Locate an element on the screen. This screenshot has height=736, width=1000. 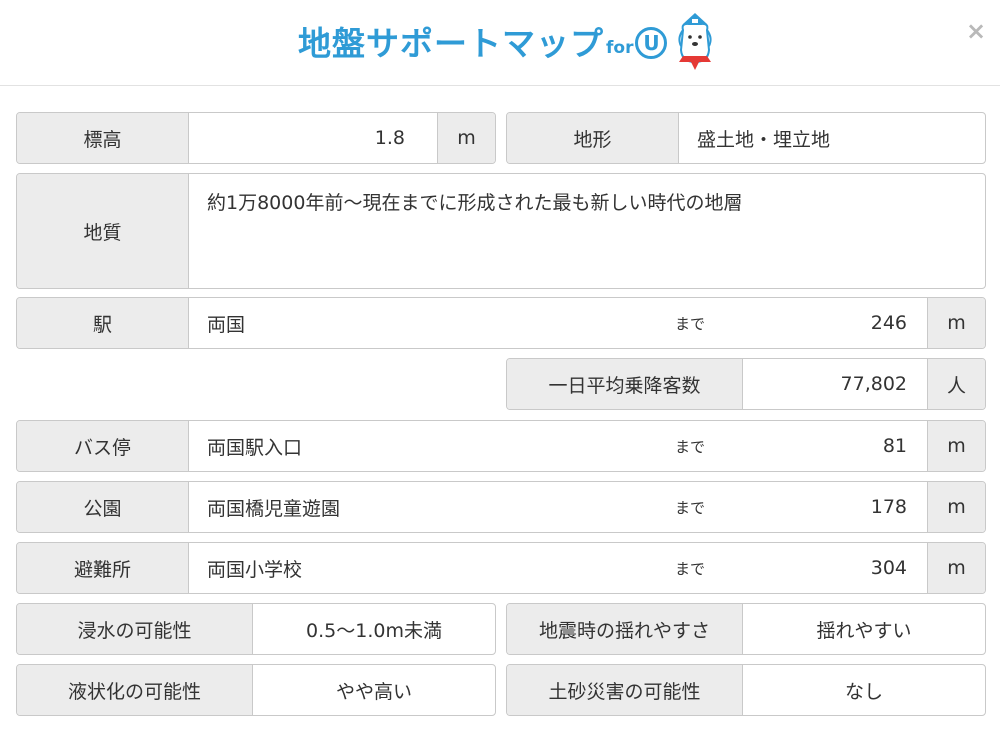
passengers-unit: 人 is located at coordinates (956, 384).